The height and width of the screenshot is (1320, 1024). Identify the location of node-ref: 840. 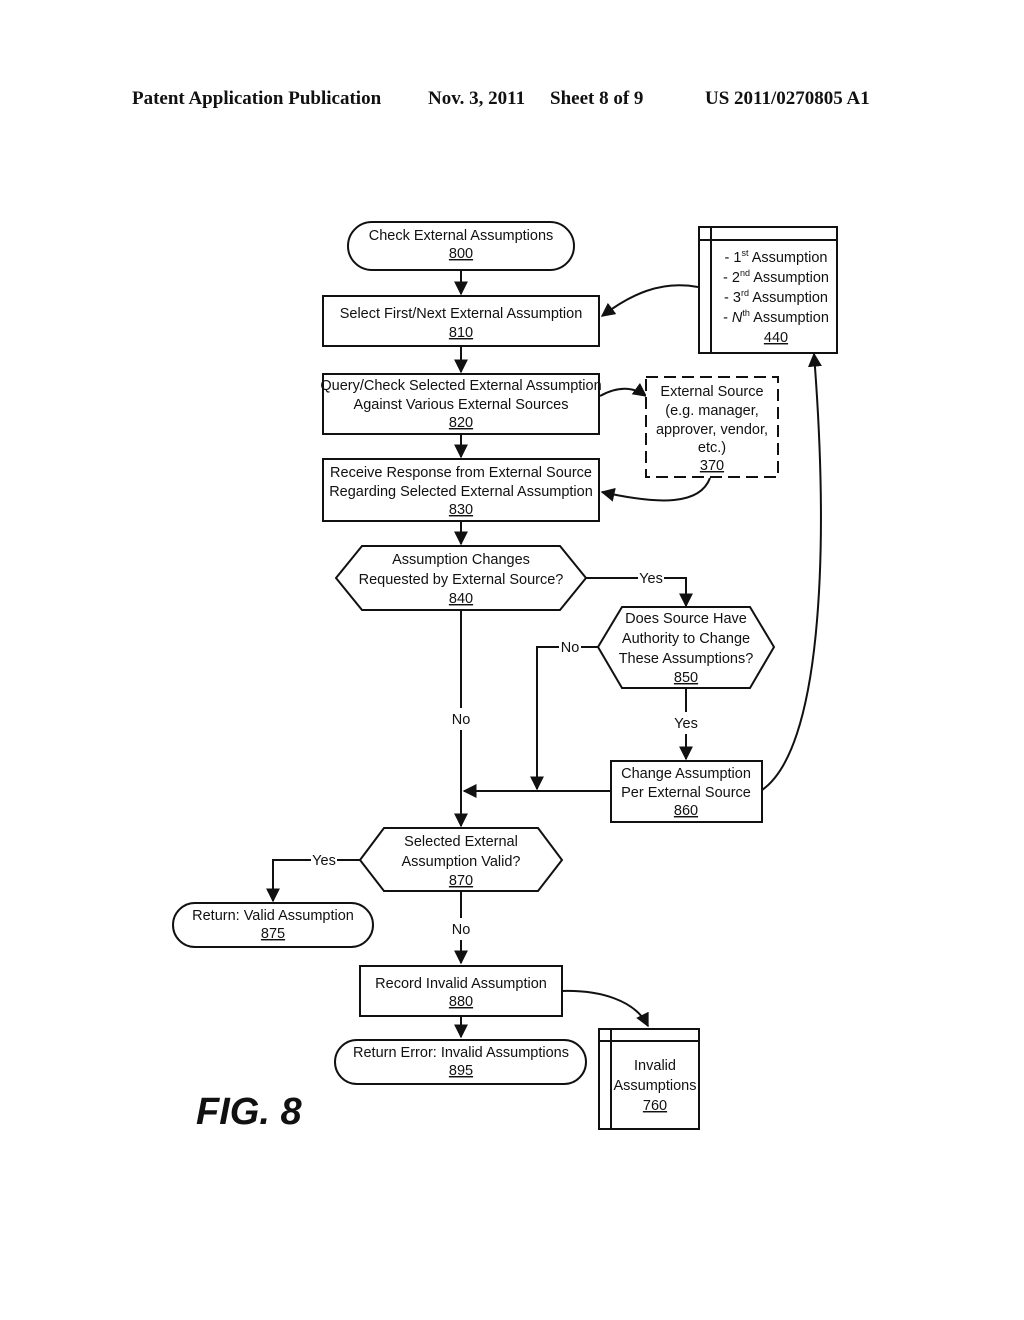
(461, 599).